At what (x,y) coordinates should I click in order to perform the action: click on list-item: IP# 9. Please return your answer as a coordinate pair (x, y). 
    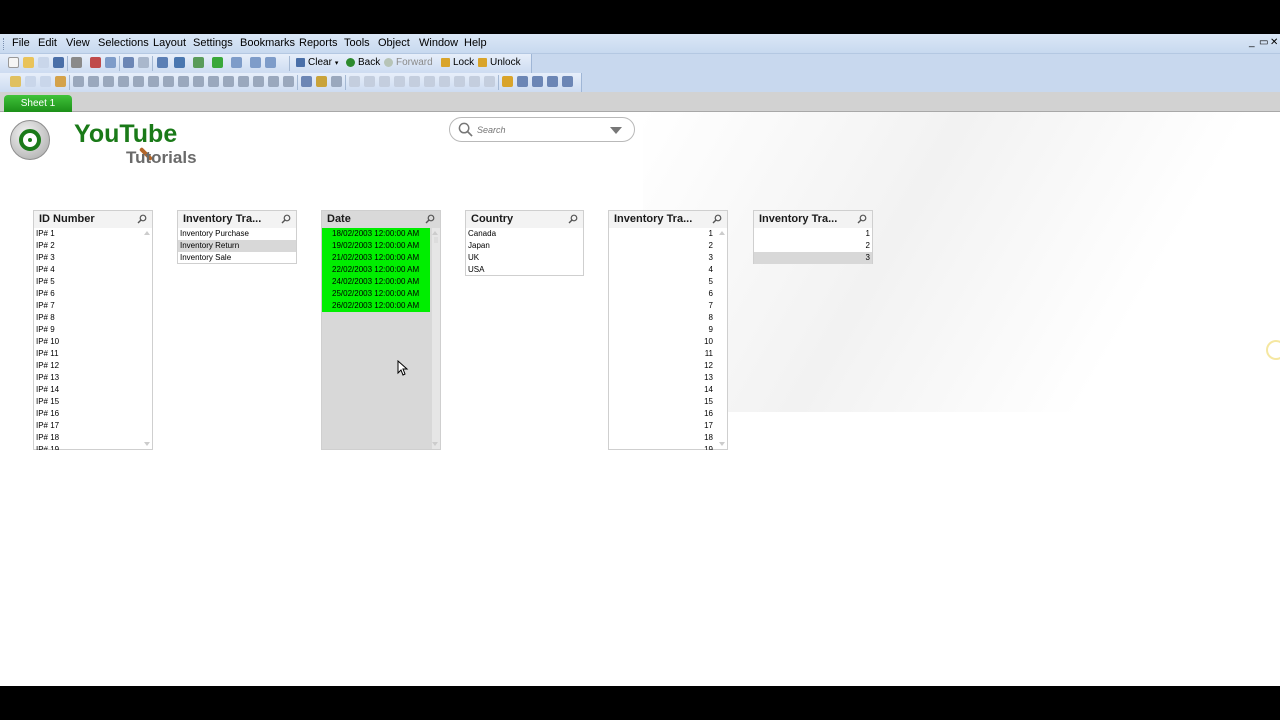
    Looking at the image, I should click on (93, 330).